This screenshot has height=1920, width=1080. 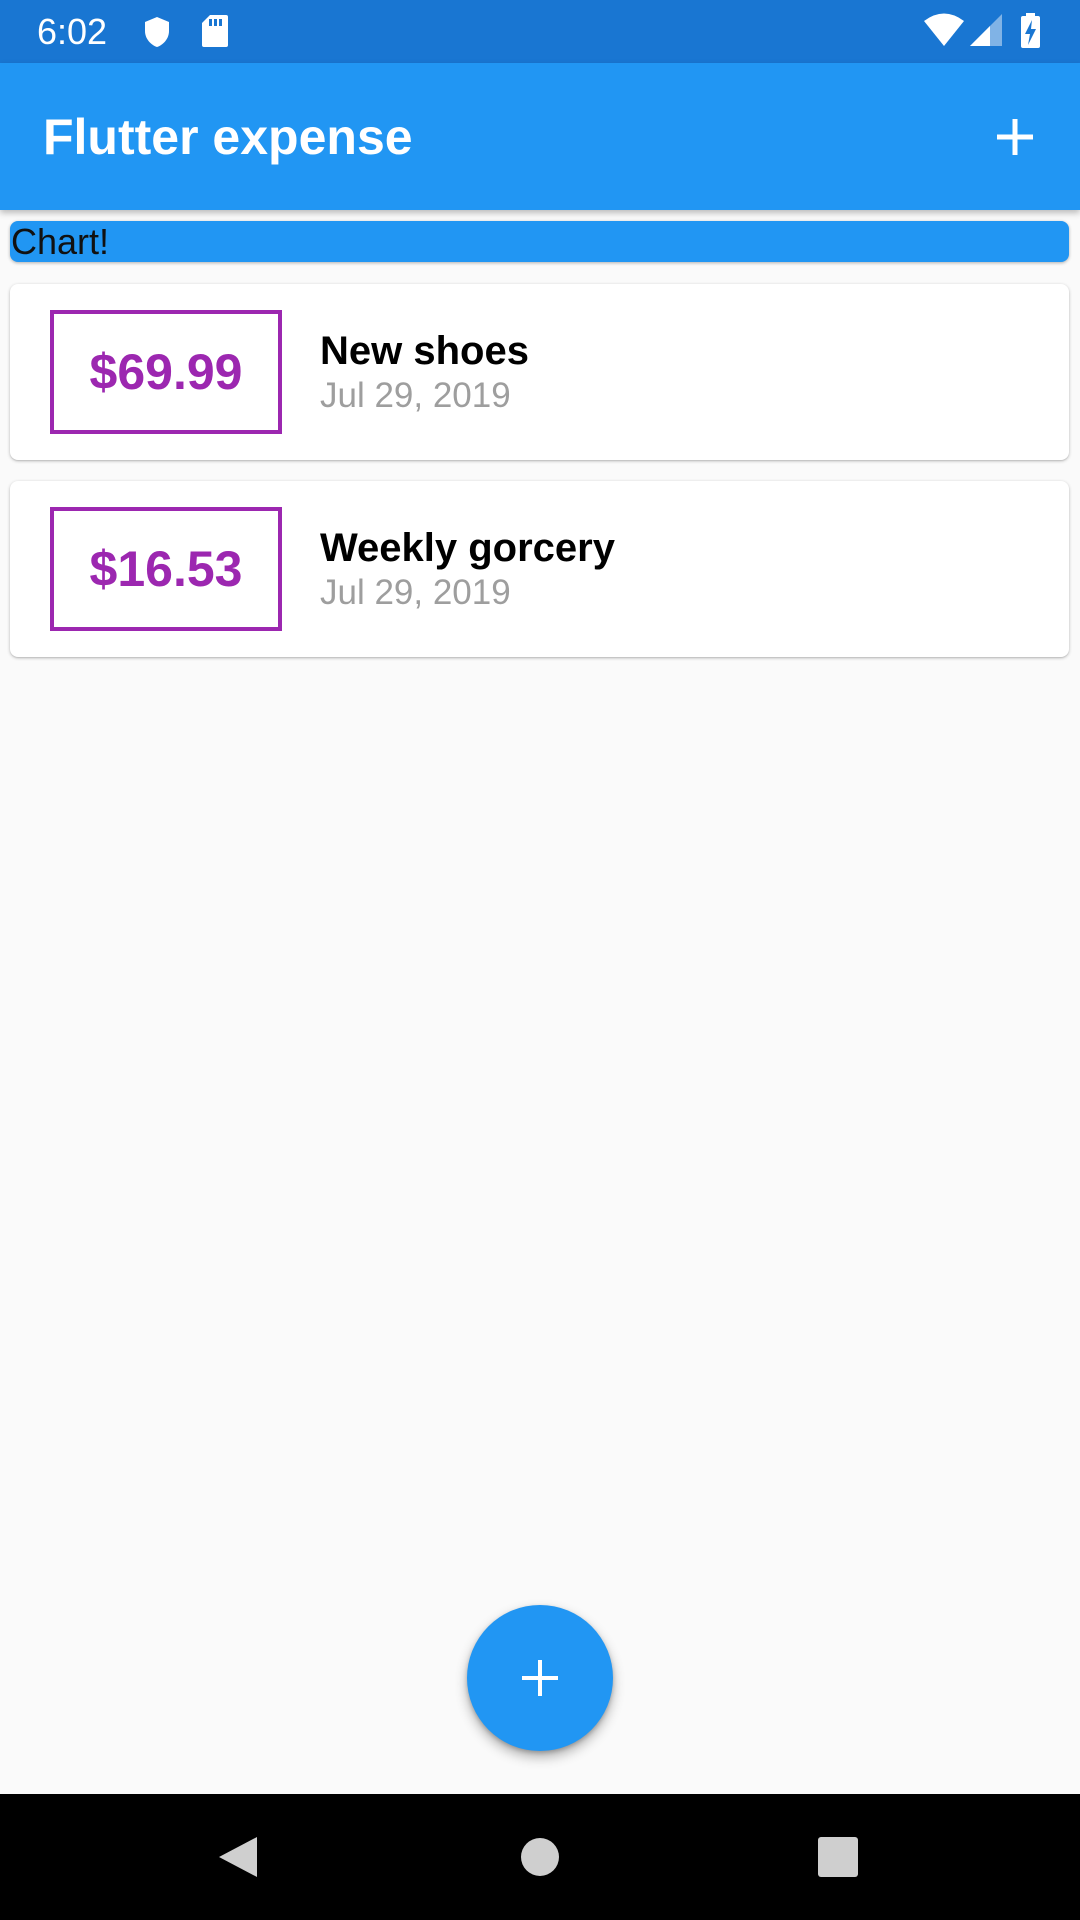 I want to click on transaction-title: New shoes, so click(x=424, y=351).